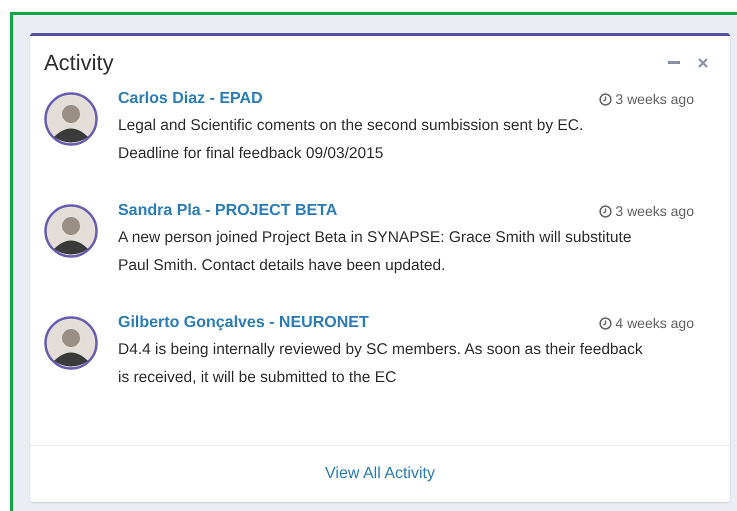  I want to click on activity-message: Legal and Scientific coments on the second sumbission sent by EC. Deadline for final feedback 09/03/2015, so click(351, 140).